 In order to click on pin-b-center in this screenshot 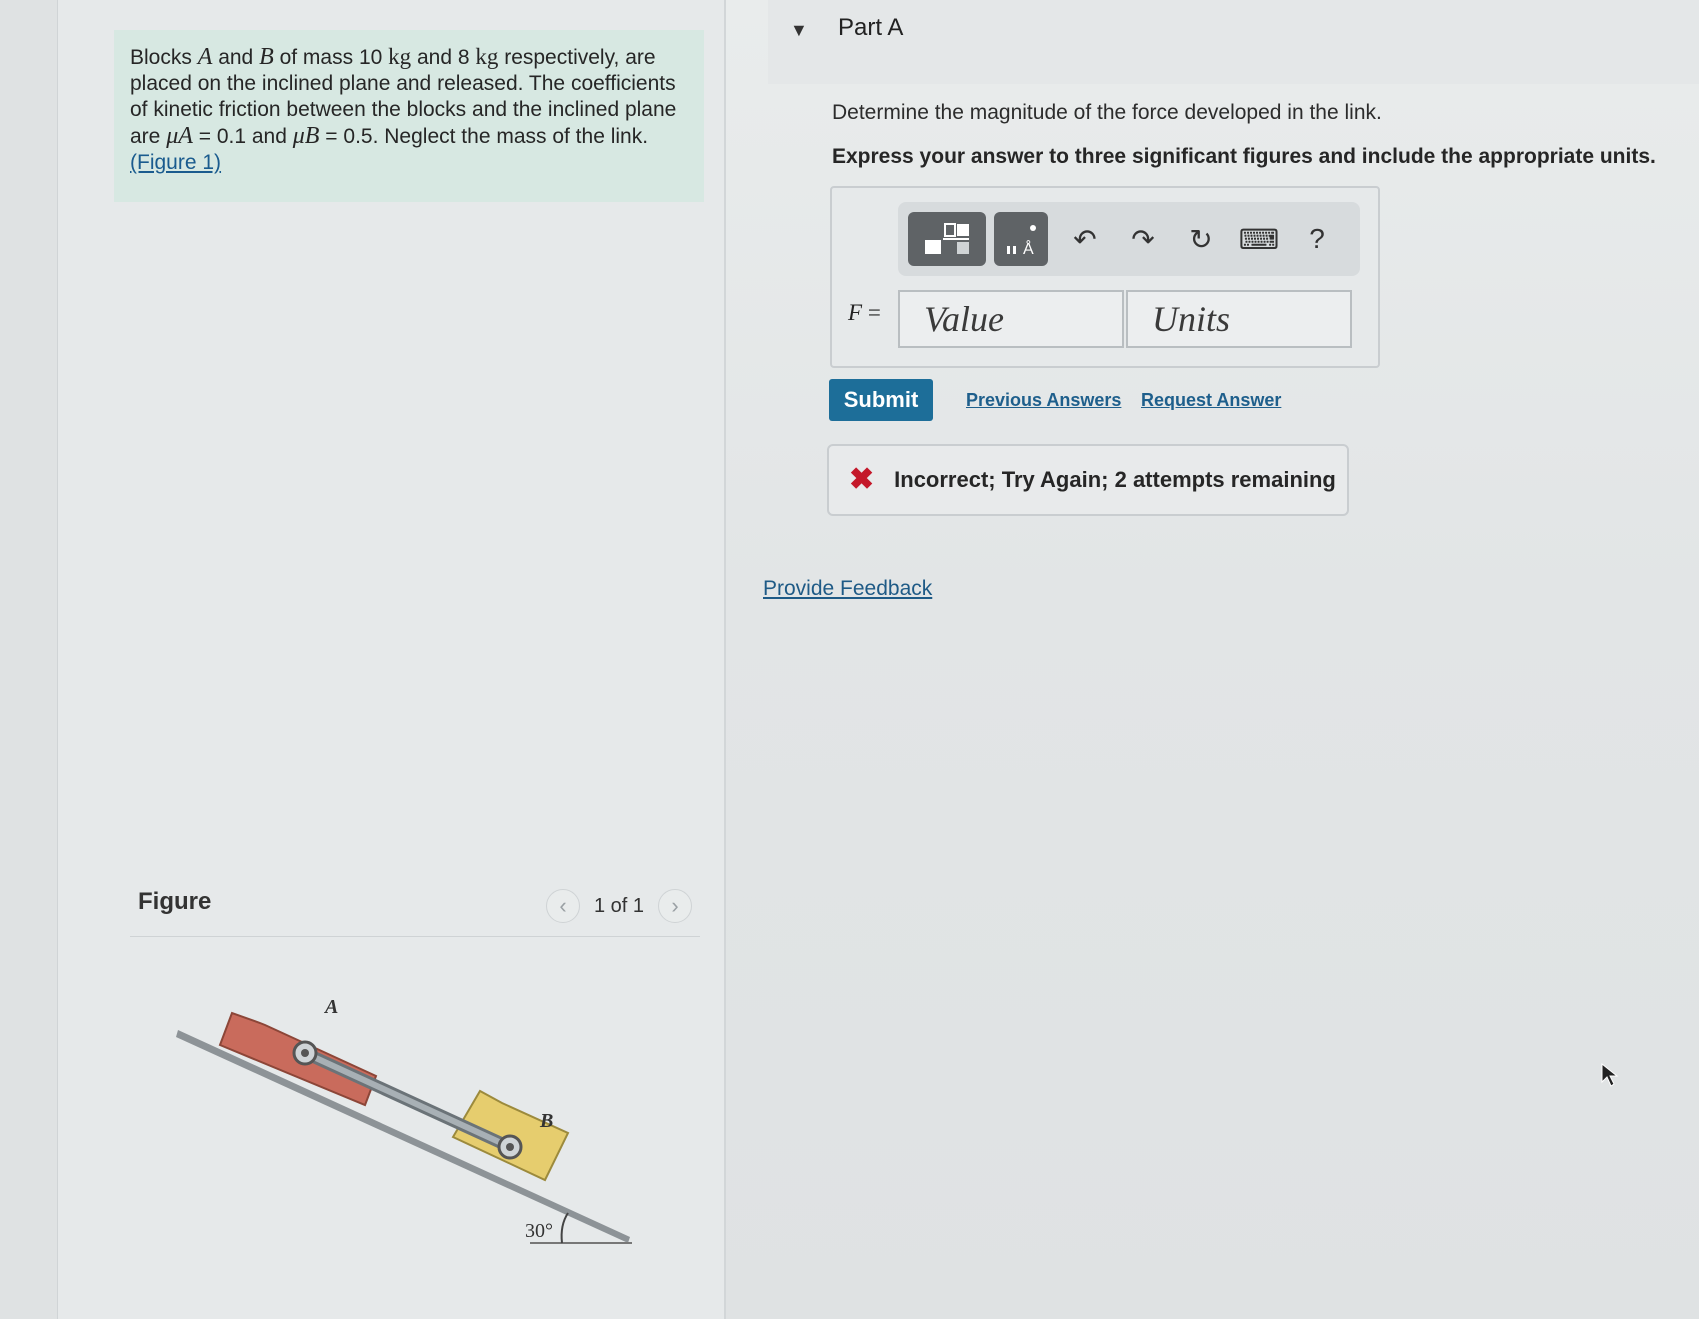, I will do `click(510, 1147)`.